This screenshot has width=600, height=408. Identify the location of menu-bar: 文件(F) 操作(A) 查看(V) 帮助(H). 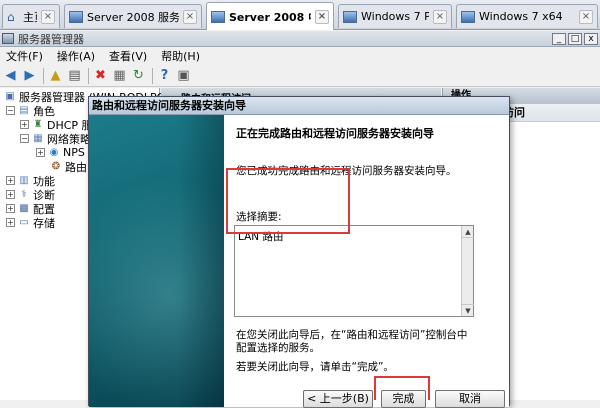
(300, 56).